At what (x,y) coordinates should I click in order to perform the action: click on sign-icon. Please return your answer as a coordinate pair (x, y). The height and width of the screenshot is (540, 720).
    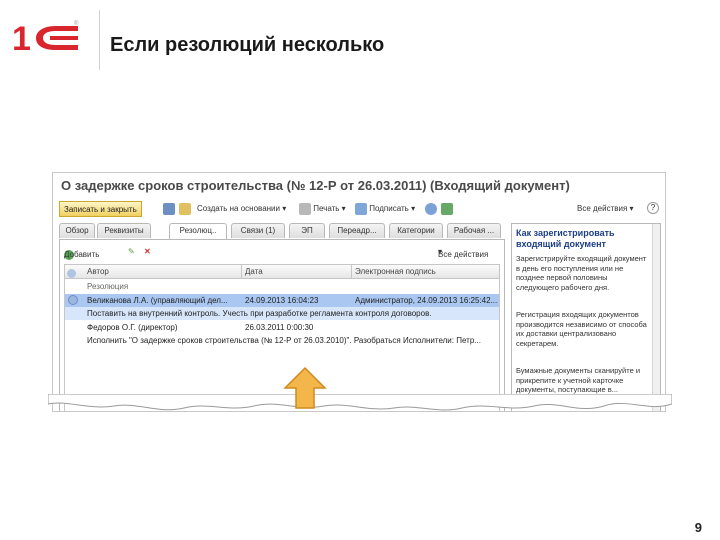
    Looking at the image, I should click on (361, 208).